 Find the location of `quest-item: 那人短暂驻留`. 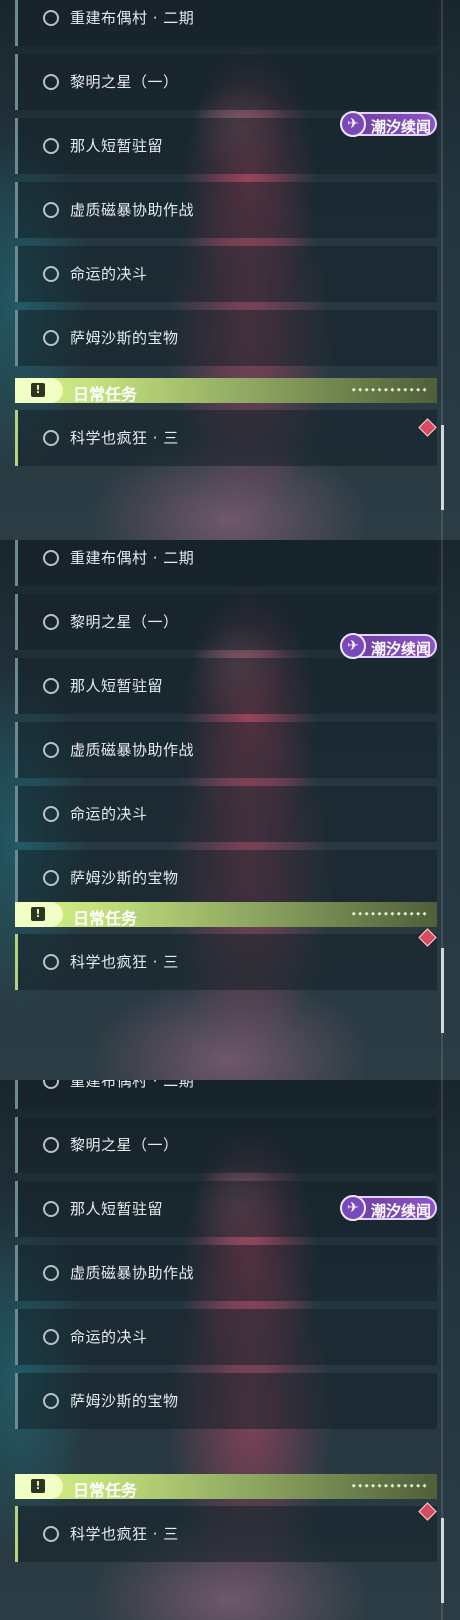

quest-item: 那人短暂驻留 is located at coordinates (226, 686).